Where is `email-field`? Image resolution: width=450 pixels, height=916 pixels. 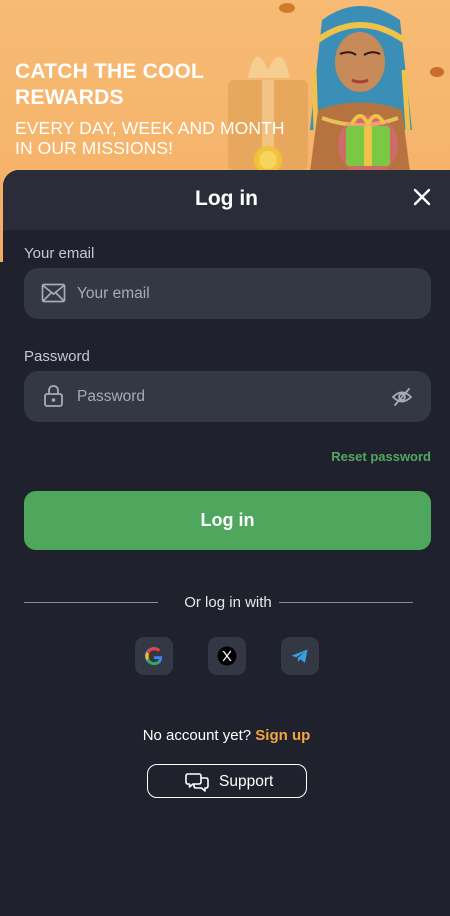
email-field is located at coordinates (227, 293).